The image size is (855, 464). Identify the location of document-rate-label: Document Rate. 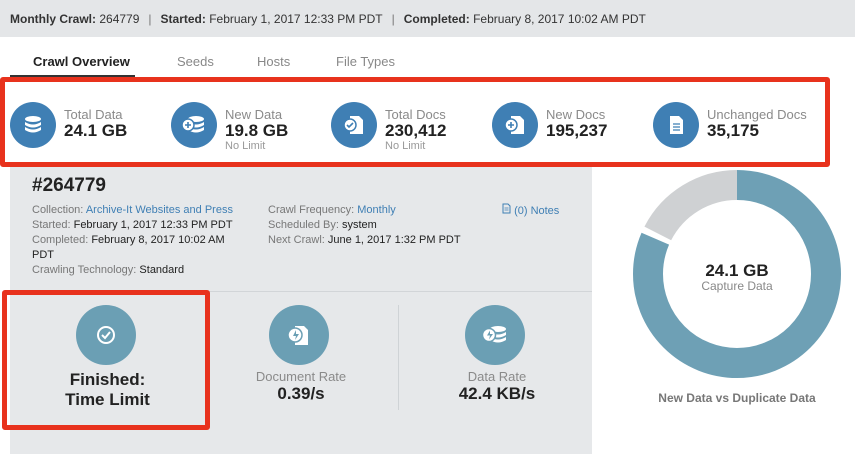
(301, 376).